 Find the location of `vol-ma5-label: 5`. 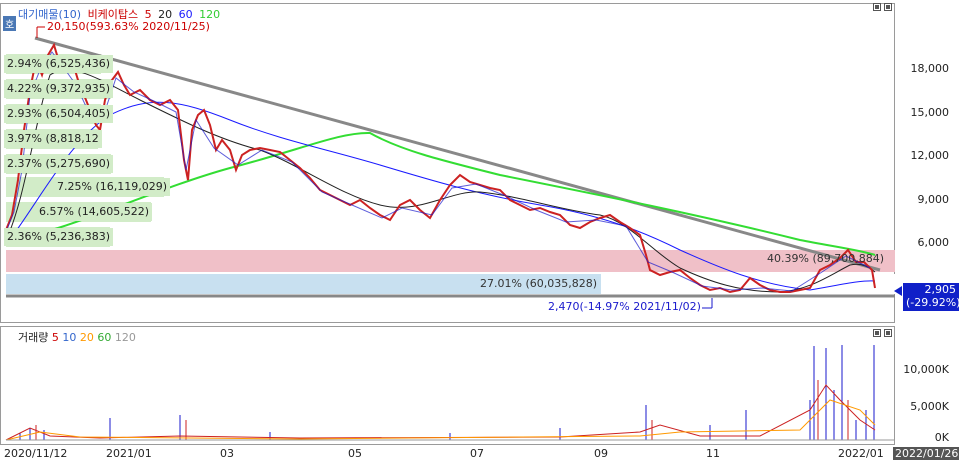

vol-ma5-label: 5 is located at coordinates (55, 337).